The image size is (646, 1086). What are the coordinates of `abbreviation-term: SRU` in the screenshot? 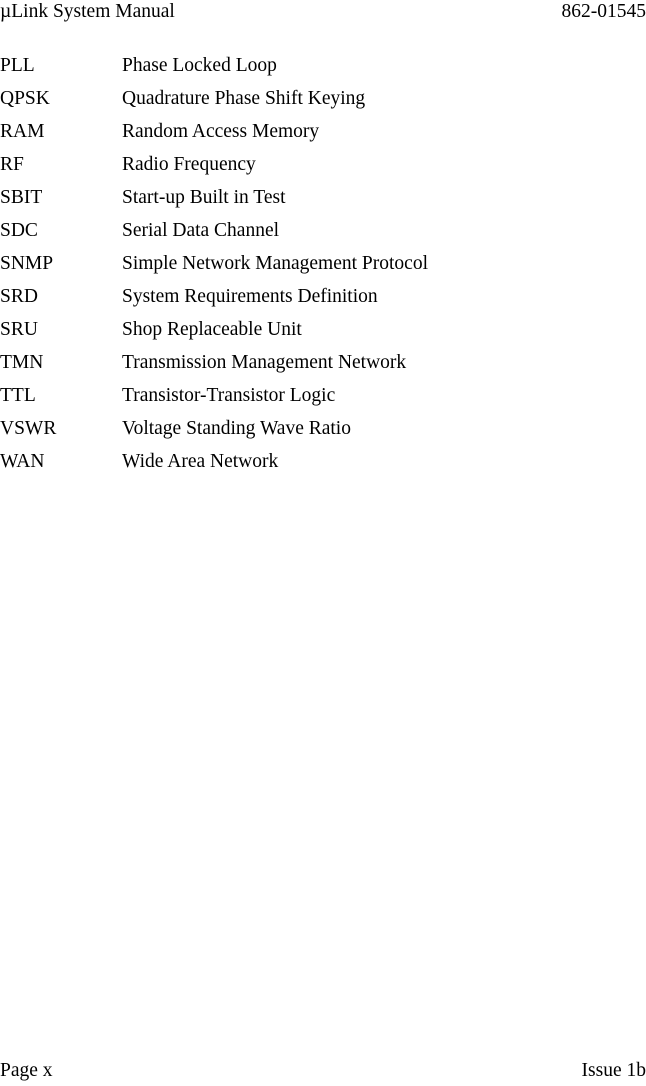 It's located at (19, 329).